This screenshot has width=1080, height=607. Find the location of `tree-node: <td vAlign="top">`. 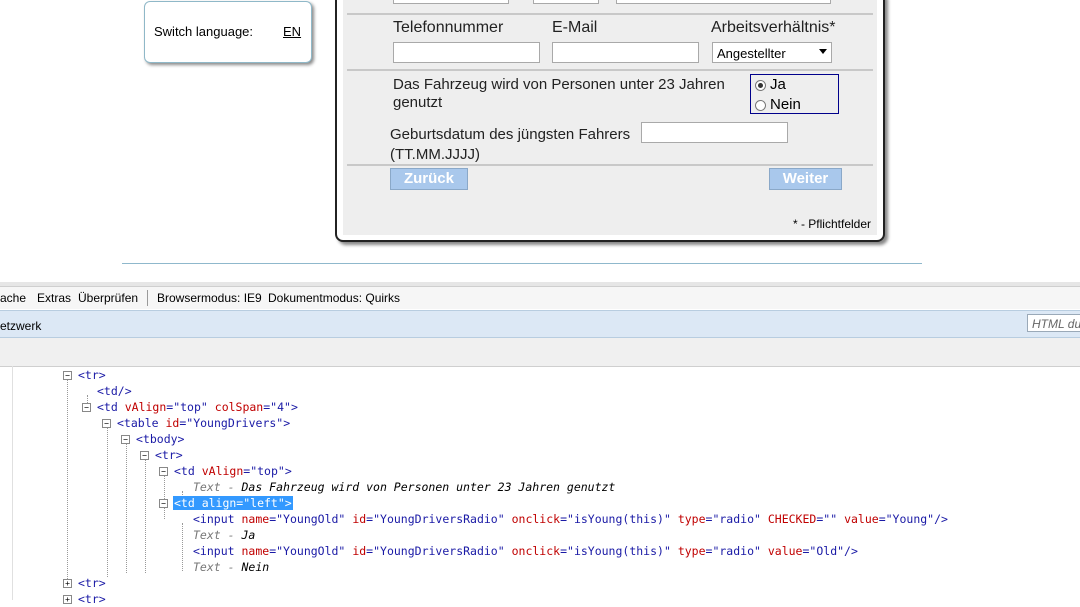

tree-node: <td vAlign="top"> is located at coordinates (233, 471).